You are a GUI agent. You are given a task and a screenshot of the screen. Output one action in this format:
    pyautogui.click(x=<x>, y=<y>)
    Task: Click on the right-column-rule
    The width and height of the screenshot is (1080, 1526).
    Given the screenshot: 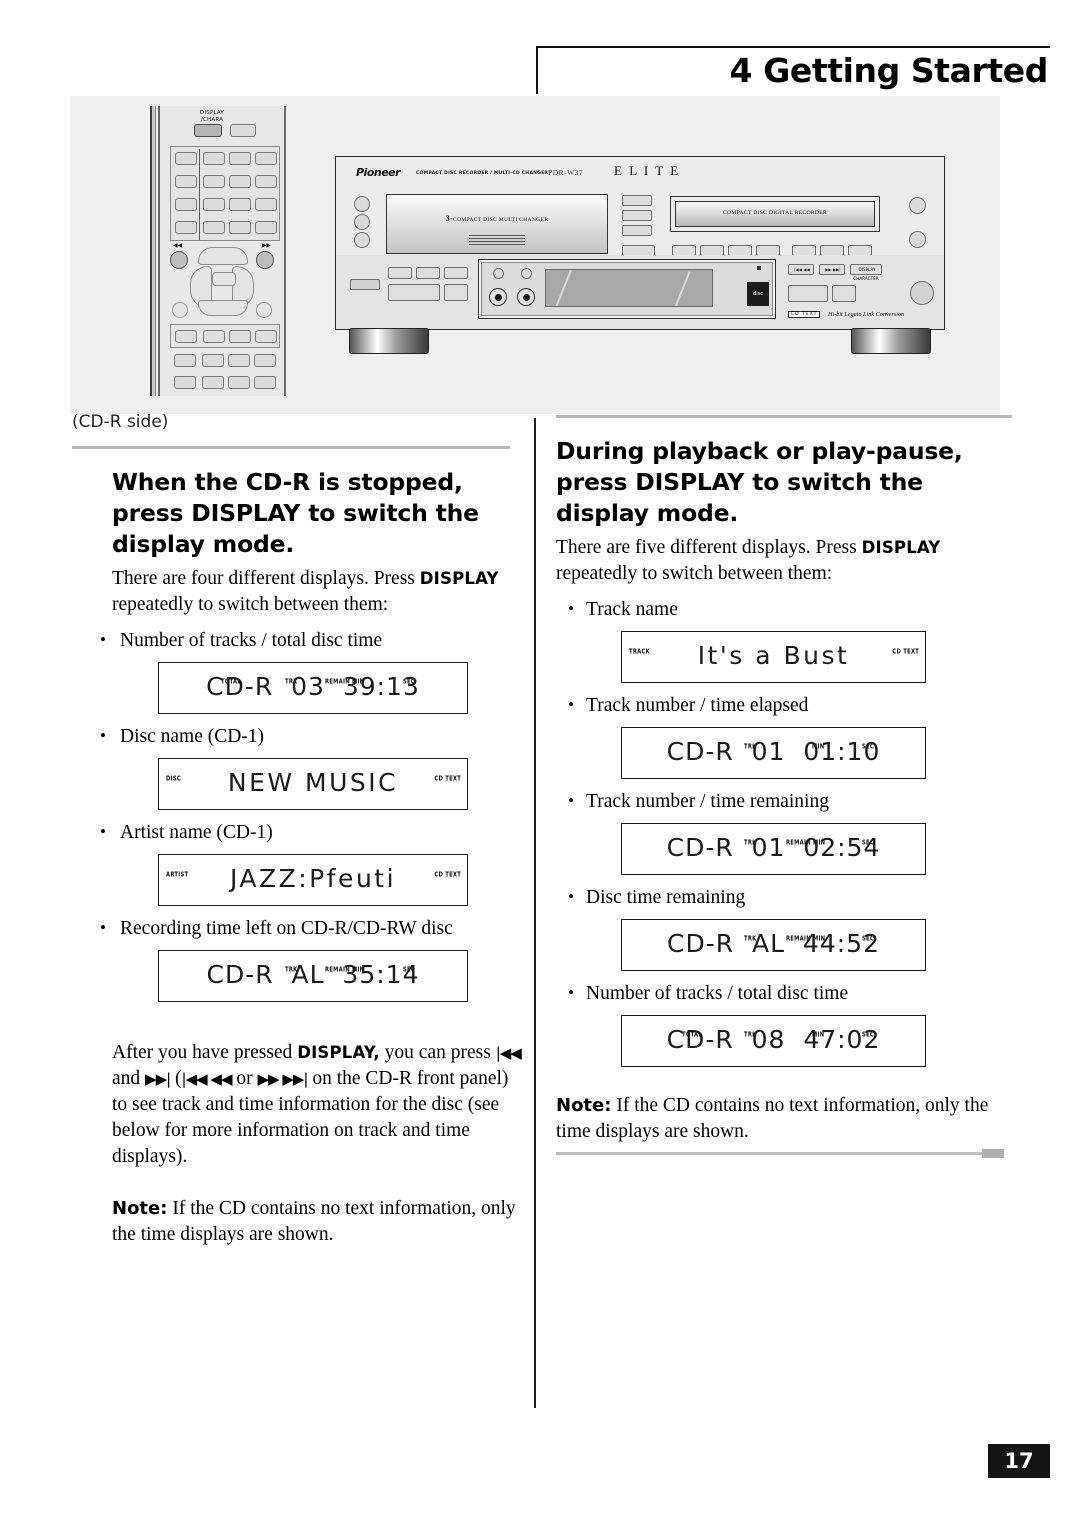 What is the action you would take?
    pyautogui.click(x=784, y=416)
    